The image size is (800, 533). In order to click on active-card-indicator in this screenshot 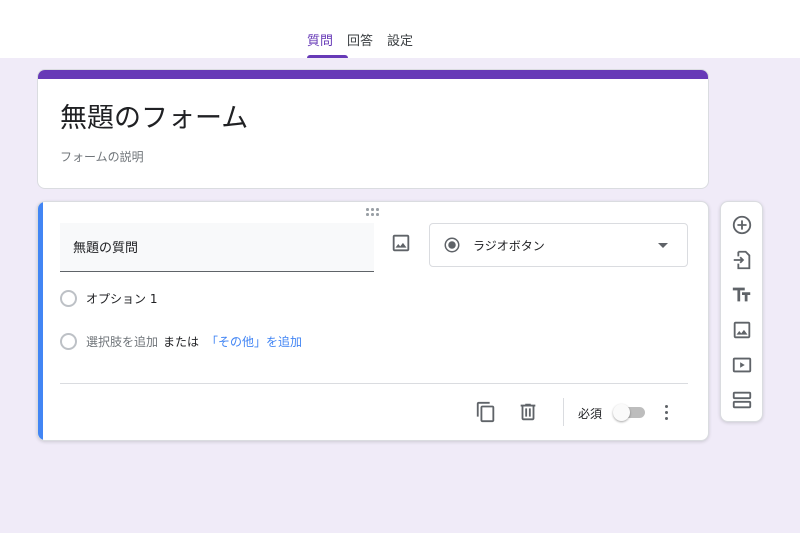, I will do `click(40, 321)`.